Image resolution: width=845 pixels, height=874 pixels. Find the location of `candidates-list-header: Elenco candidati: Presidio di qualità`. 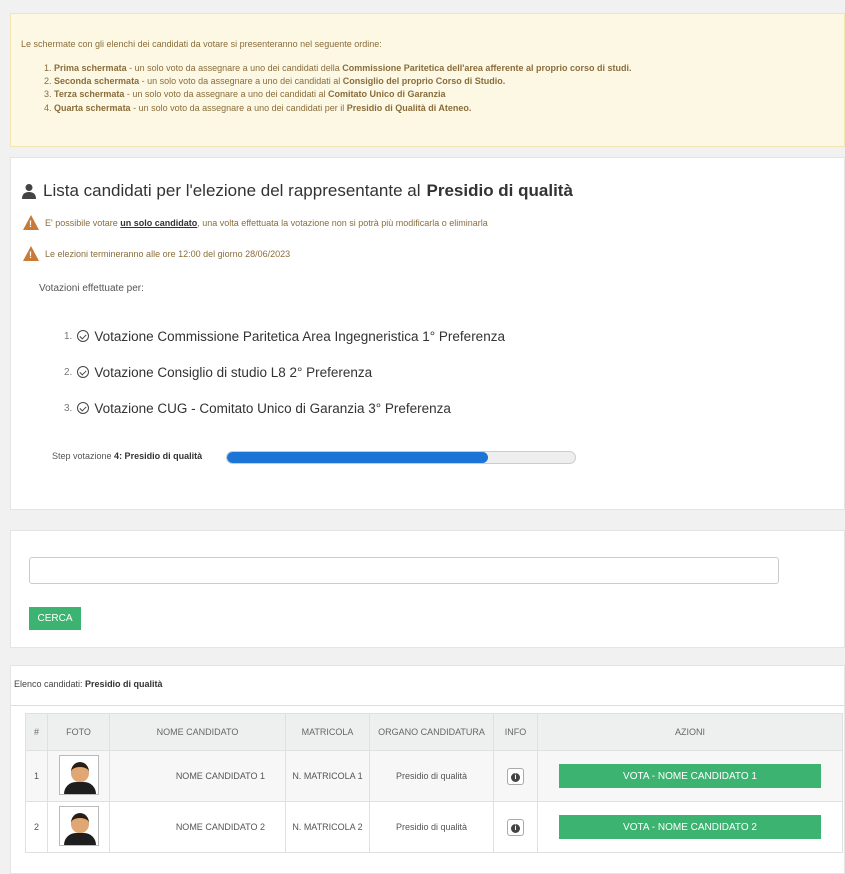

candidates-list-header: Elenco candidati: Presidio di qualità is located at coordinates (427, 686).